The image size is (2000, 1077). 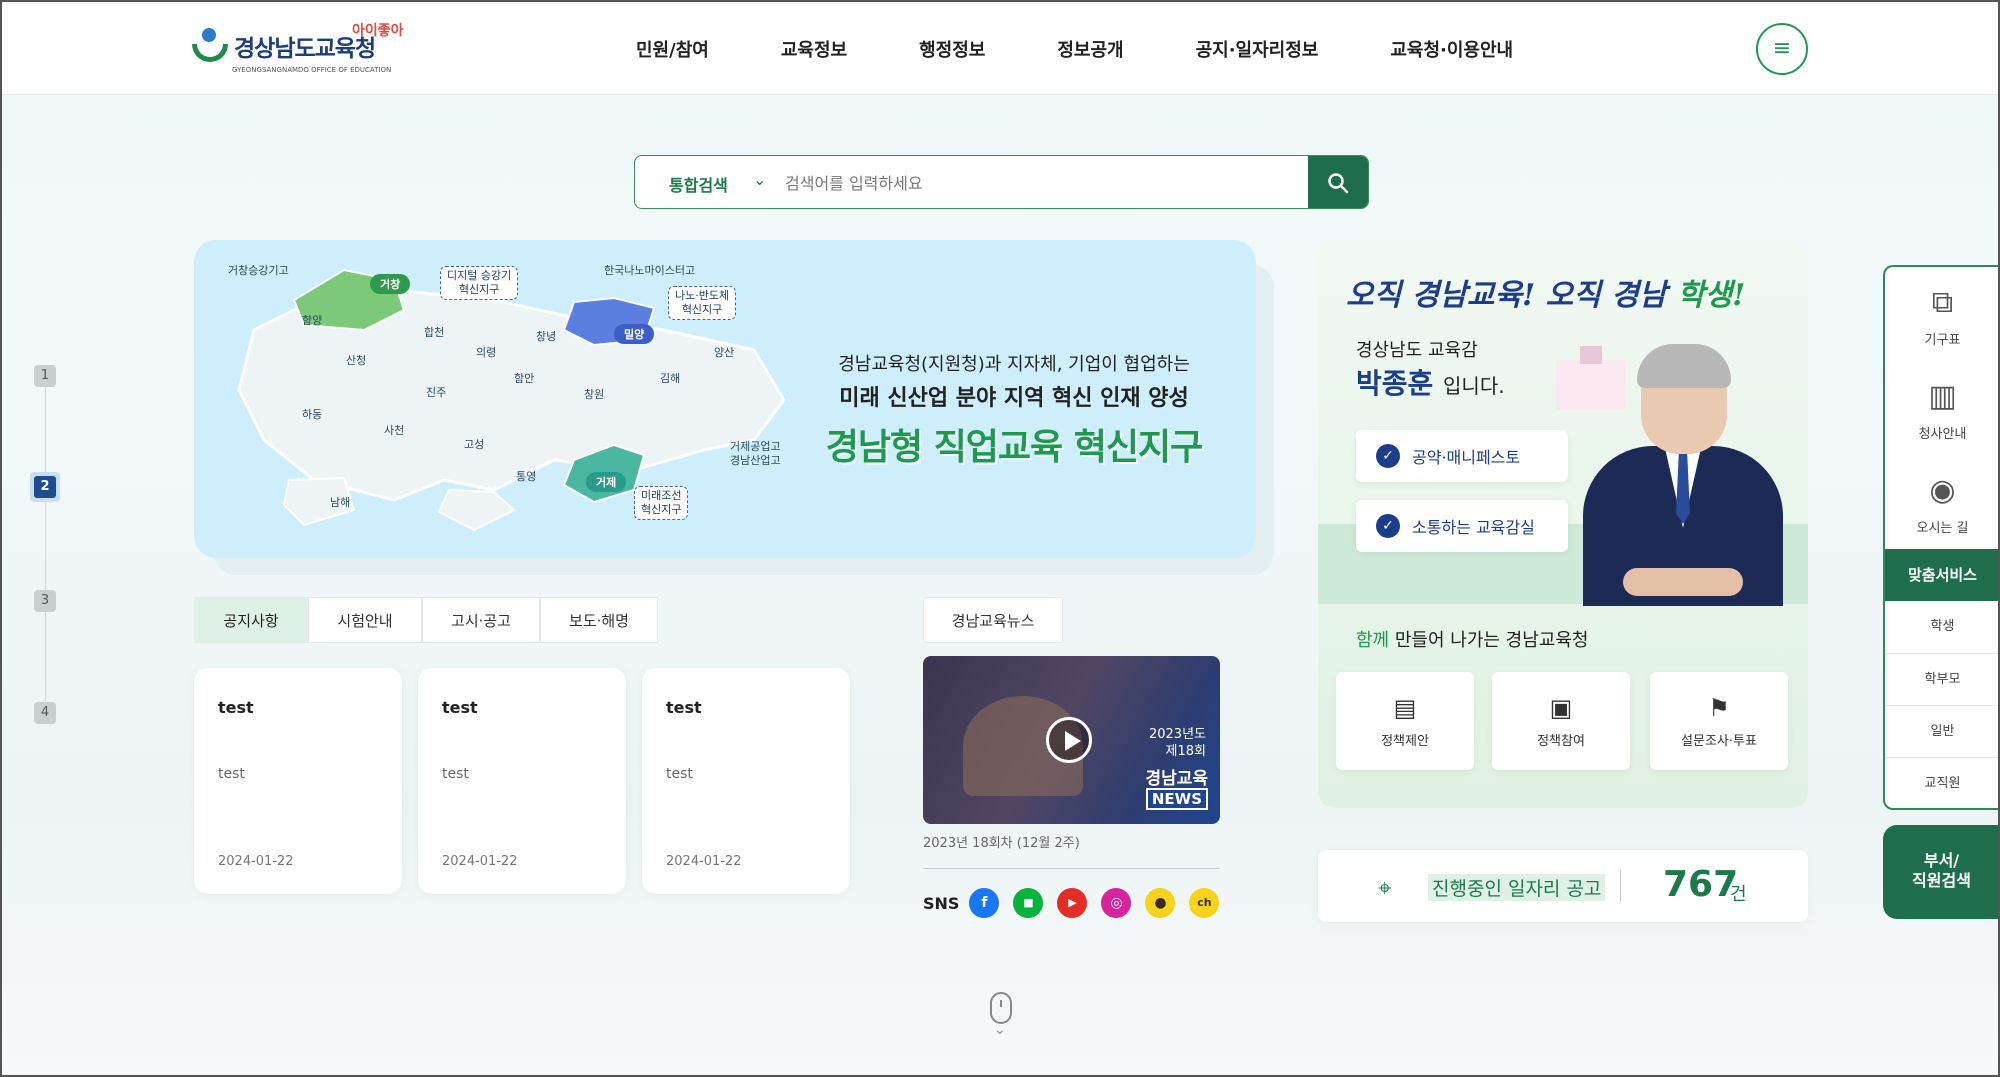 I want to click on tab-announcements: 고시·공고, so click(x=481, y=620).